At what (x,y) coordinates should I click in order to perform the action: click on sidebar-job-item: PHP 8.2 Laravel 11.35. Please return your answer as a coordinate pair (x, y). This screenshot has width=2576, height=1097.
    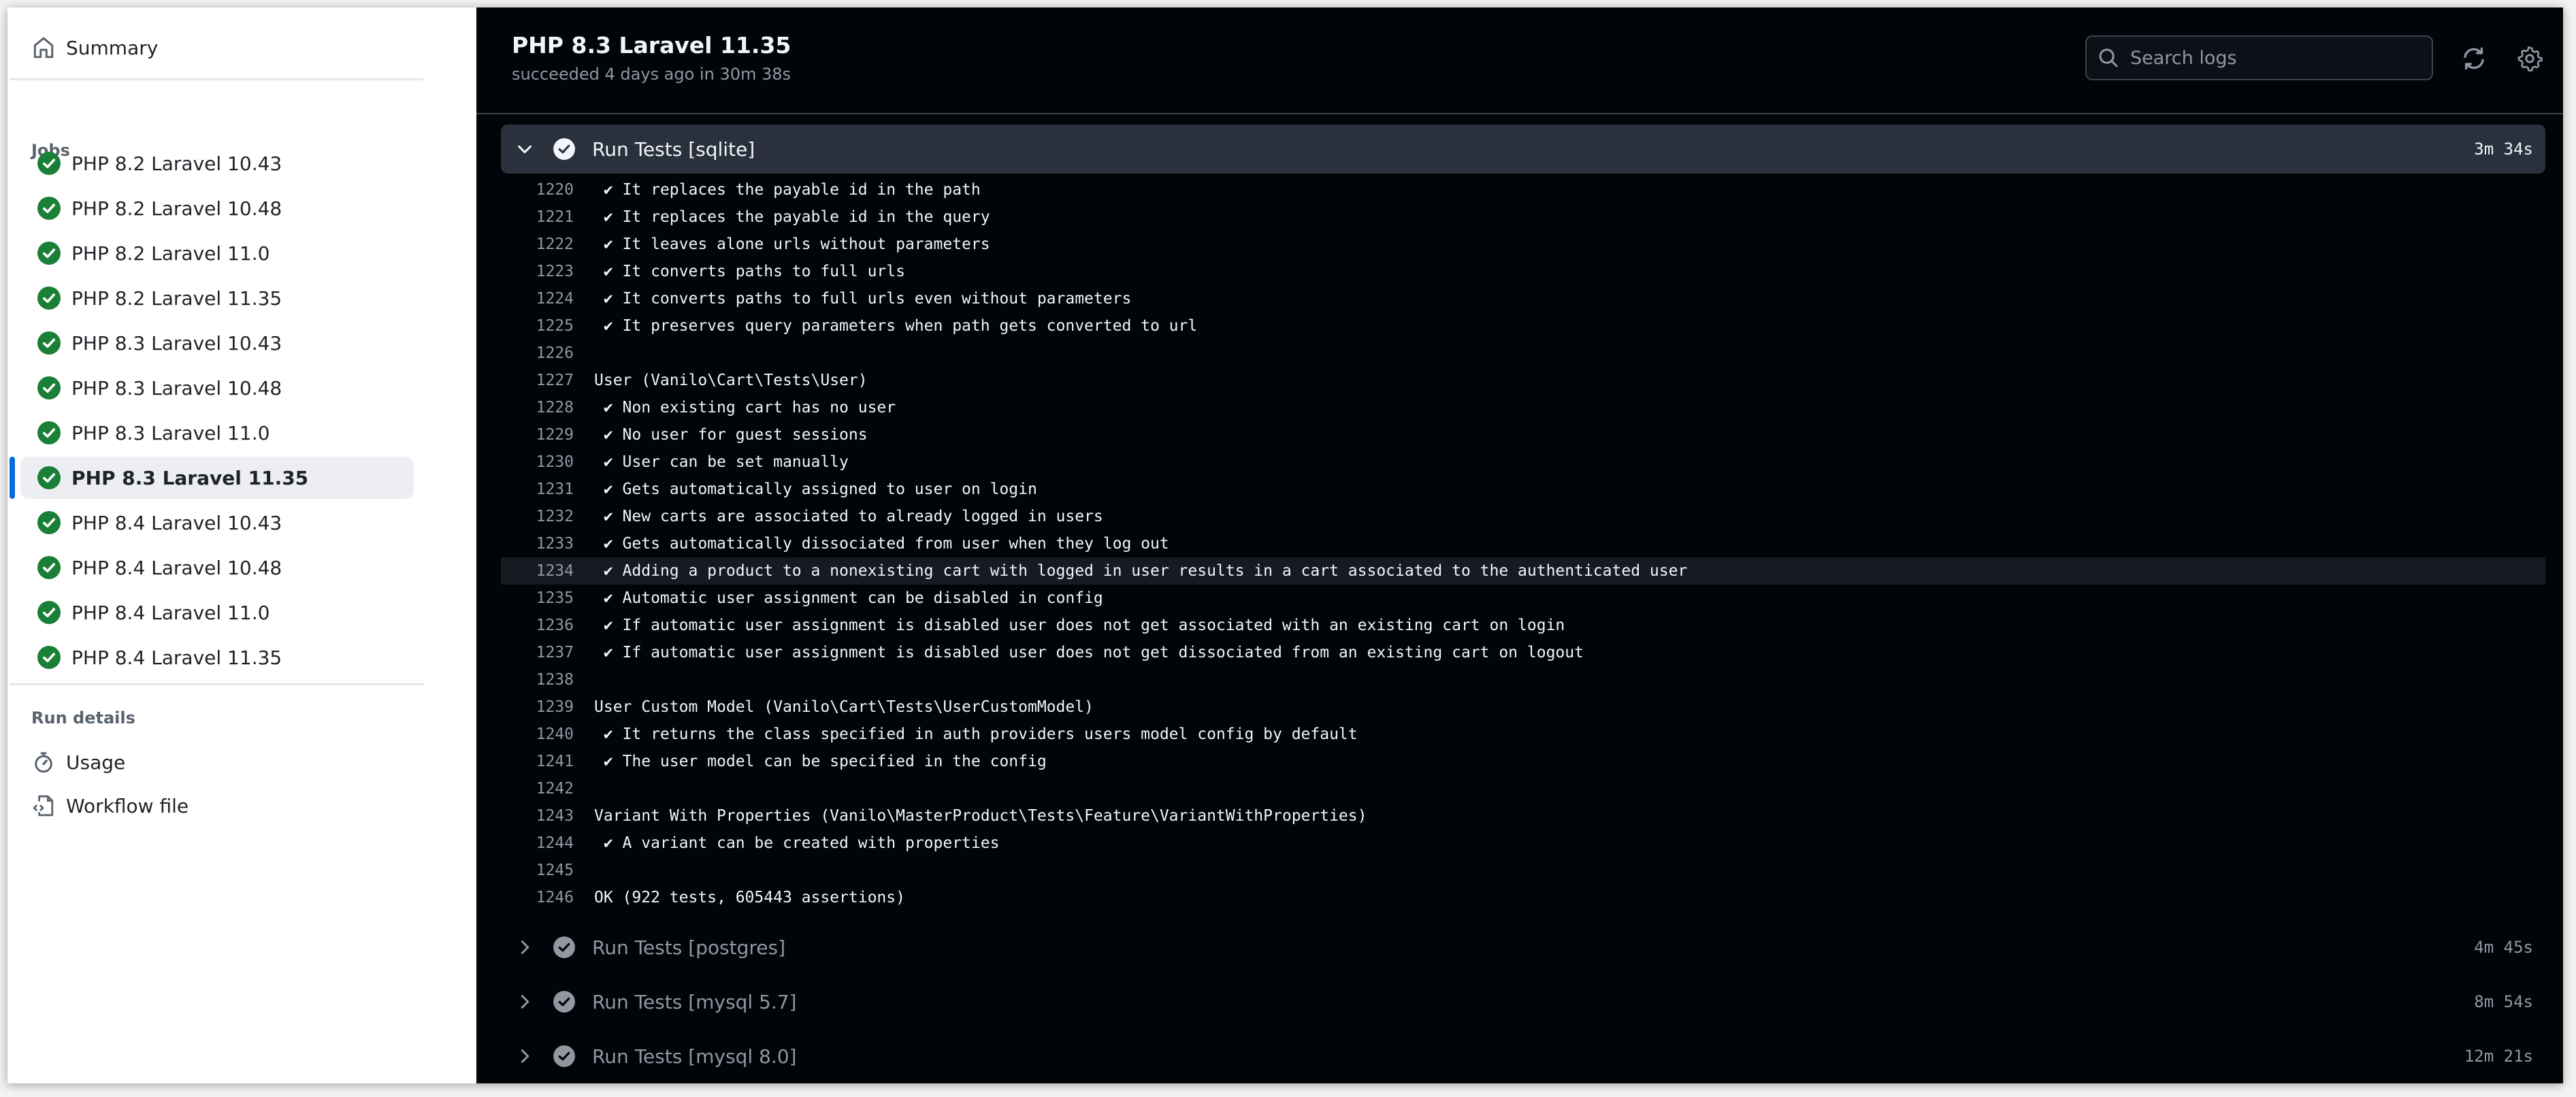
    Looking at the image, I should click on (217, 298).